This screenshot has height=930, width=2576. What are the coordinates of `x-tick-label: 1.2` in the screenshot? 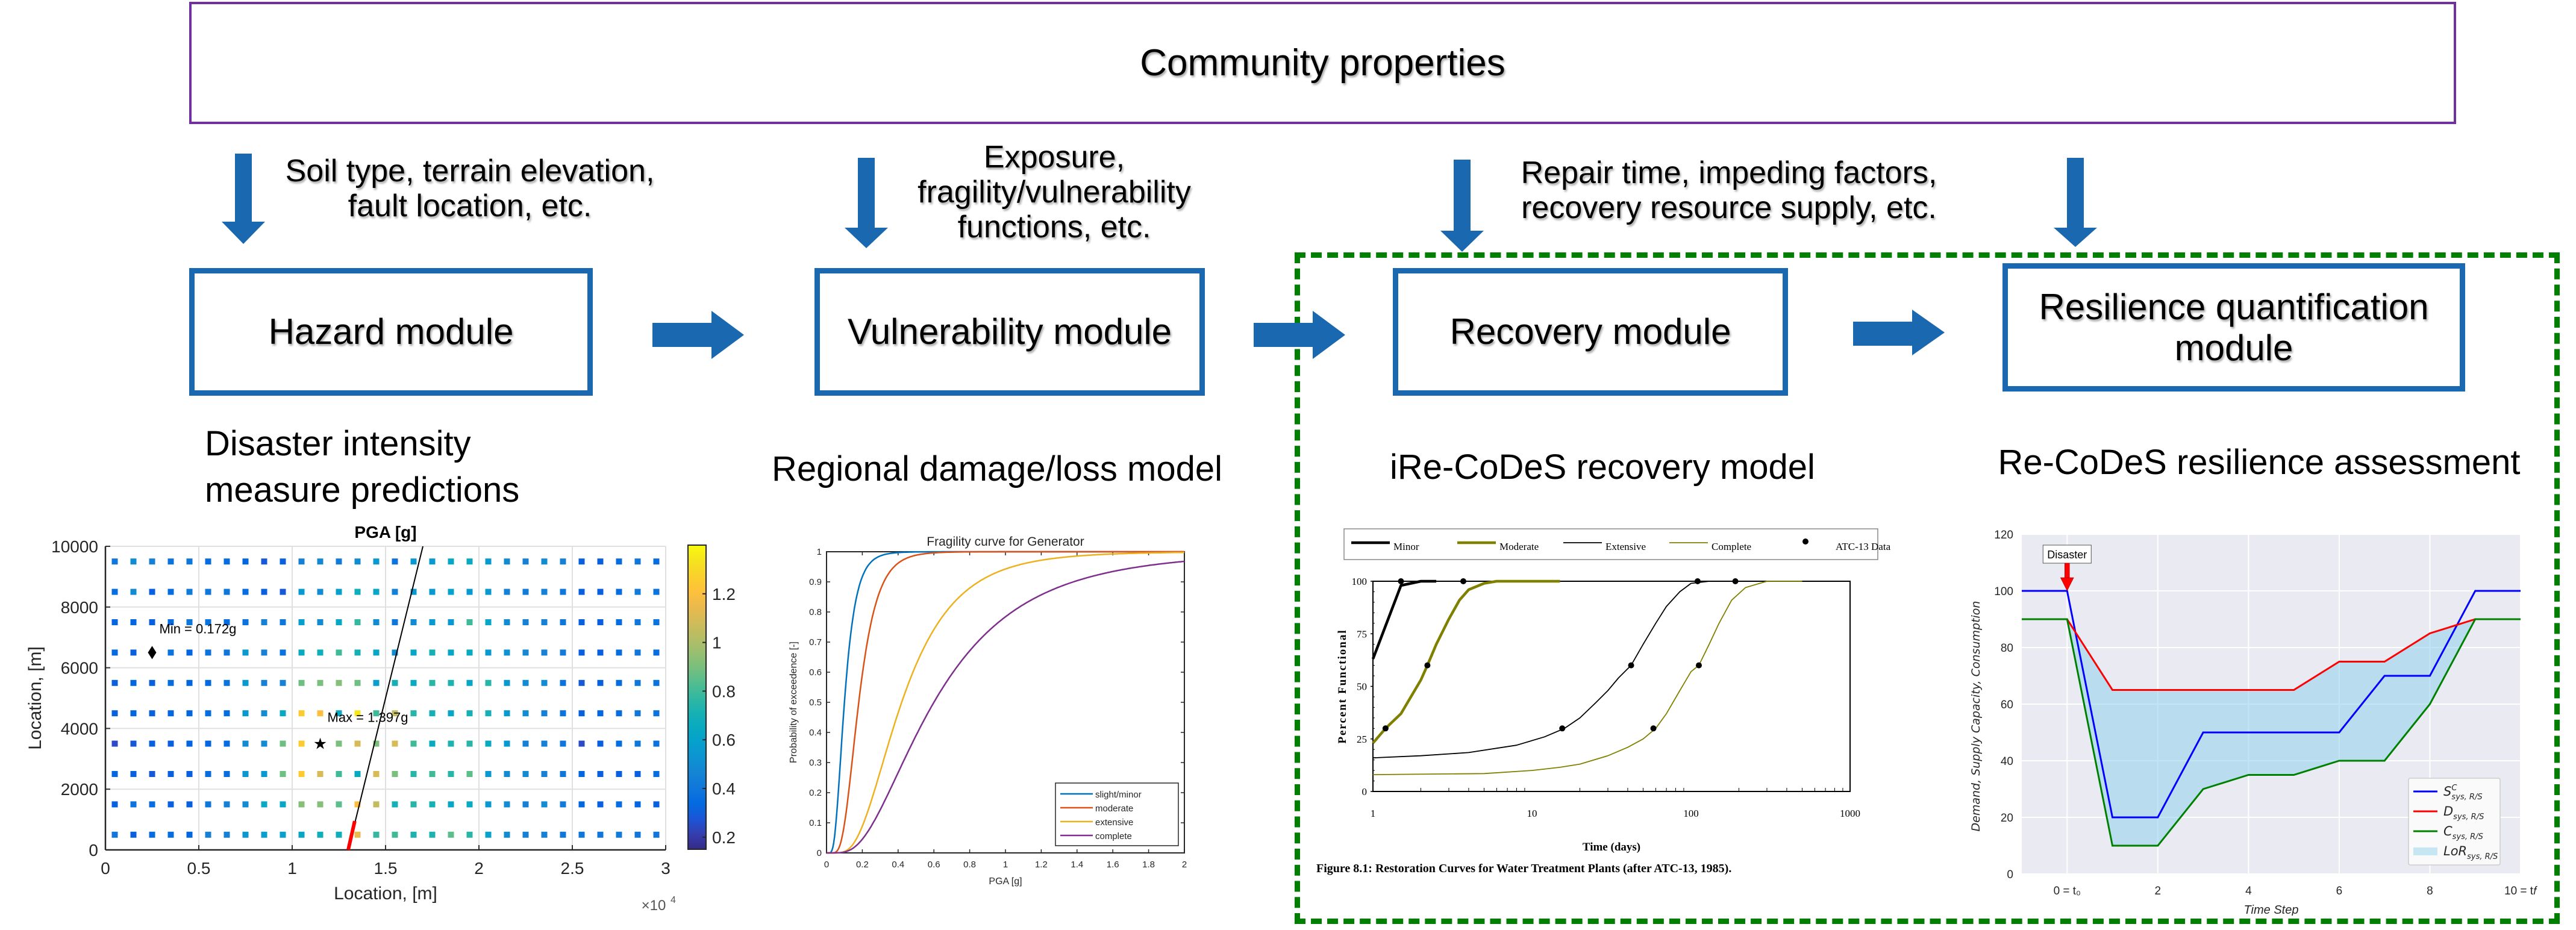 It's located at (1042, 865).